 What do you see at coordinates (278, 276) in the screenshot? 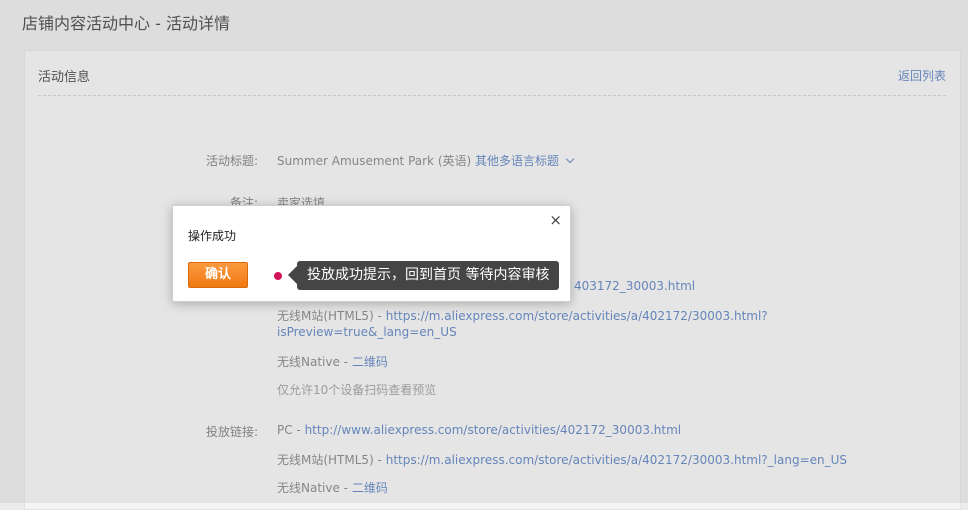
I see `annotation-marker` at bounding box center [278, 276].